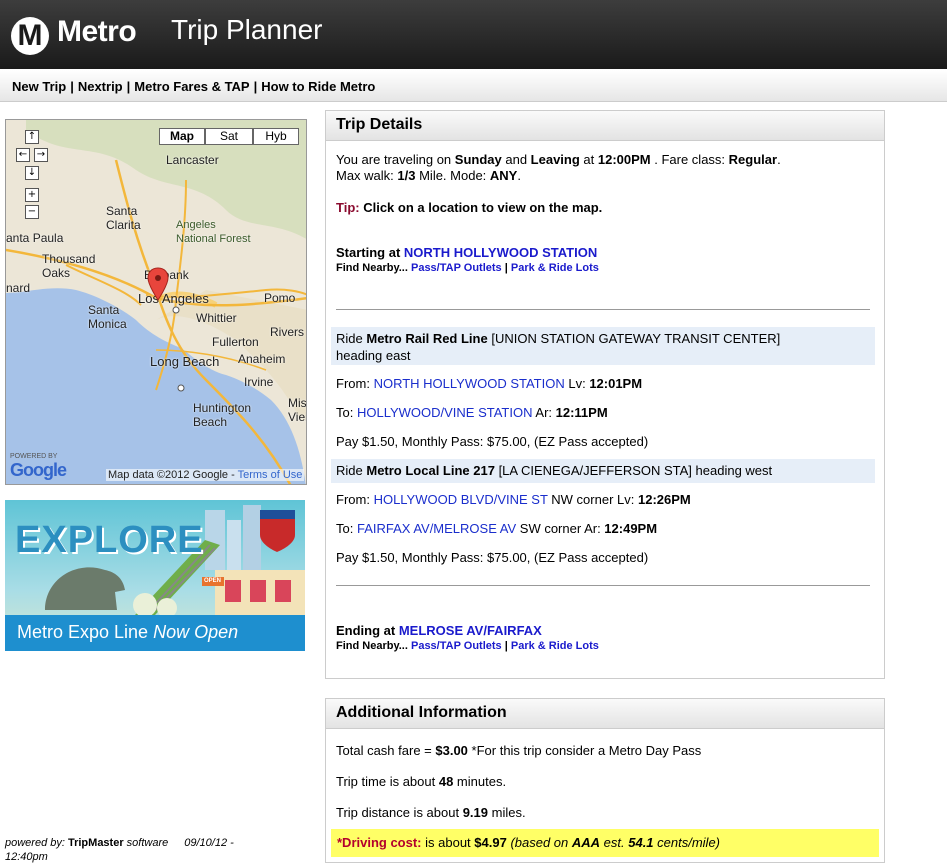 The image size is (947, 867). Describe the element at coordinates (297, 410) in the screenshot. I see `map-label: Missio Vieio` at that location.